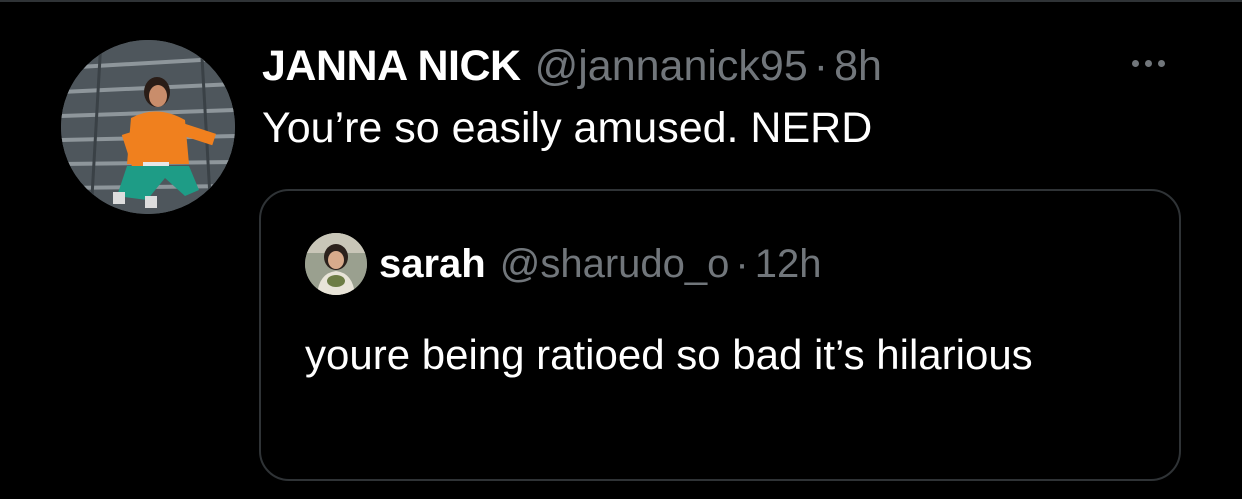 This screenshot has width=1242, height=499. I want to click on quoted-author-avatar-image, so click(336, 264).